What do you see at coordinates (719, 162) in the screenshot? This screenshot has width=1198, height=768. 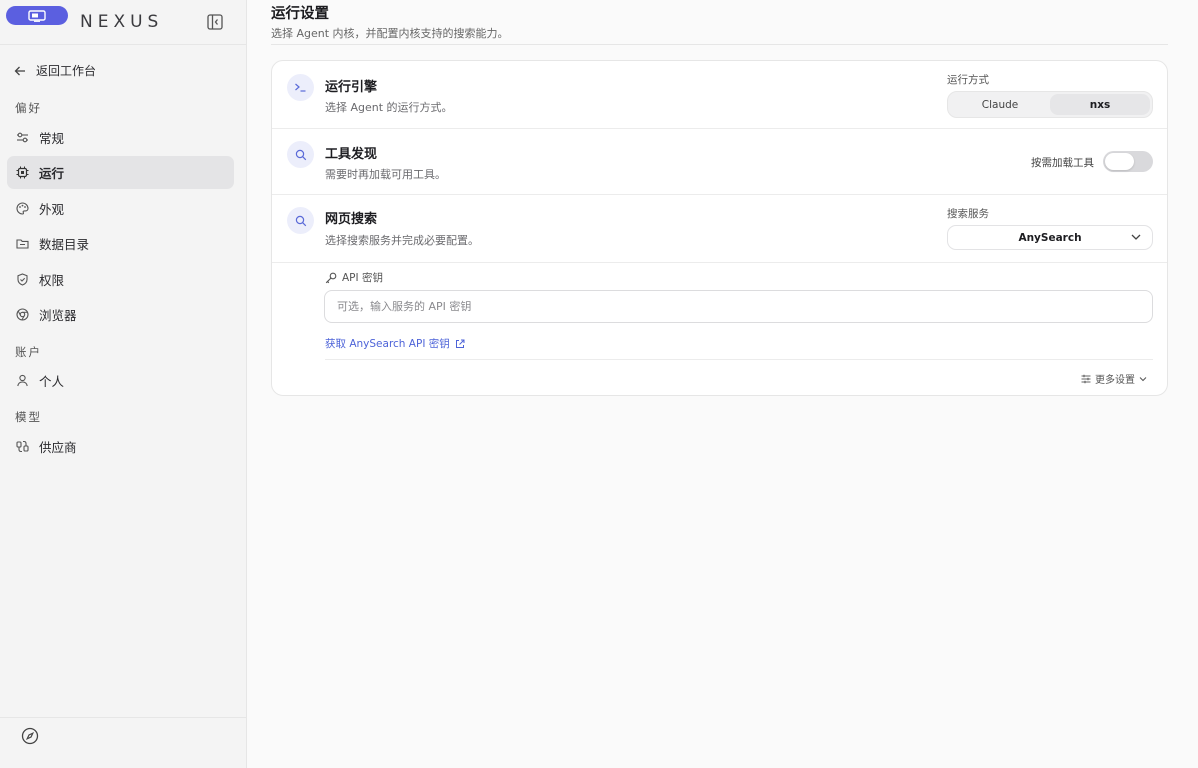 I see `tools-row: 工具发现 需要时再加载可用工具。 按需加载工具` at bounding box center [719, 162].